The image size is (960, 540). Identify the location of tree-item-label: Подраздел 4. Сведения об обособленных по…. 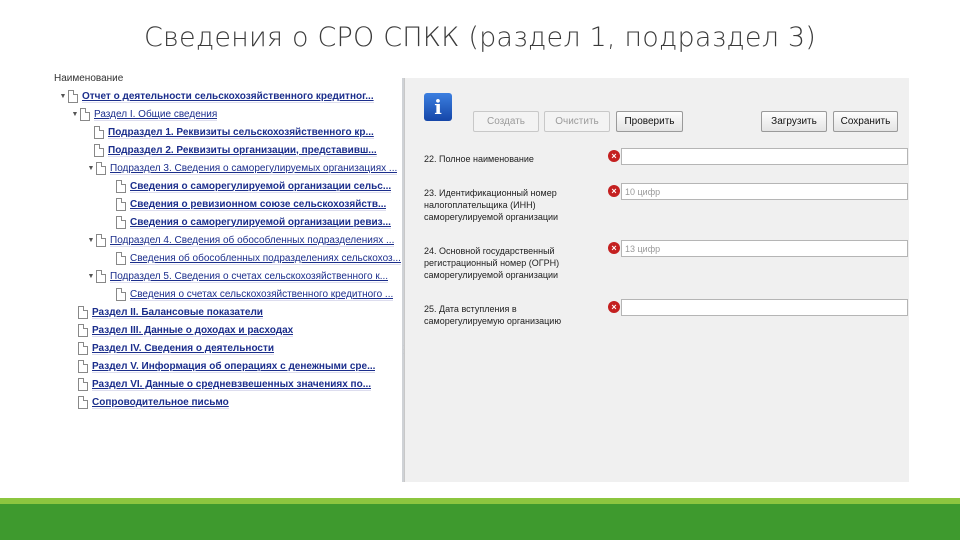
(252, 241).